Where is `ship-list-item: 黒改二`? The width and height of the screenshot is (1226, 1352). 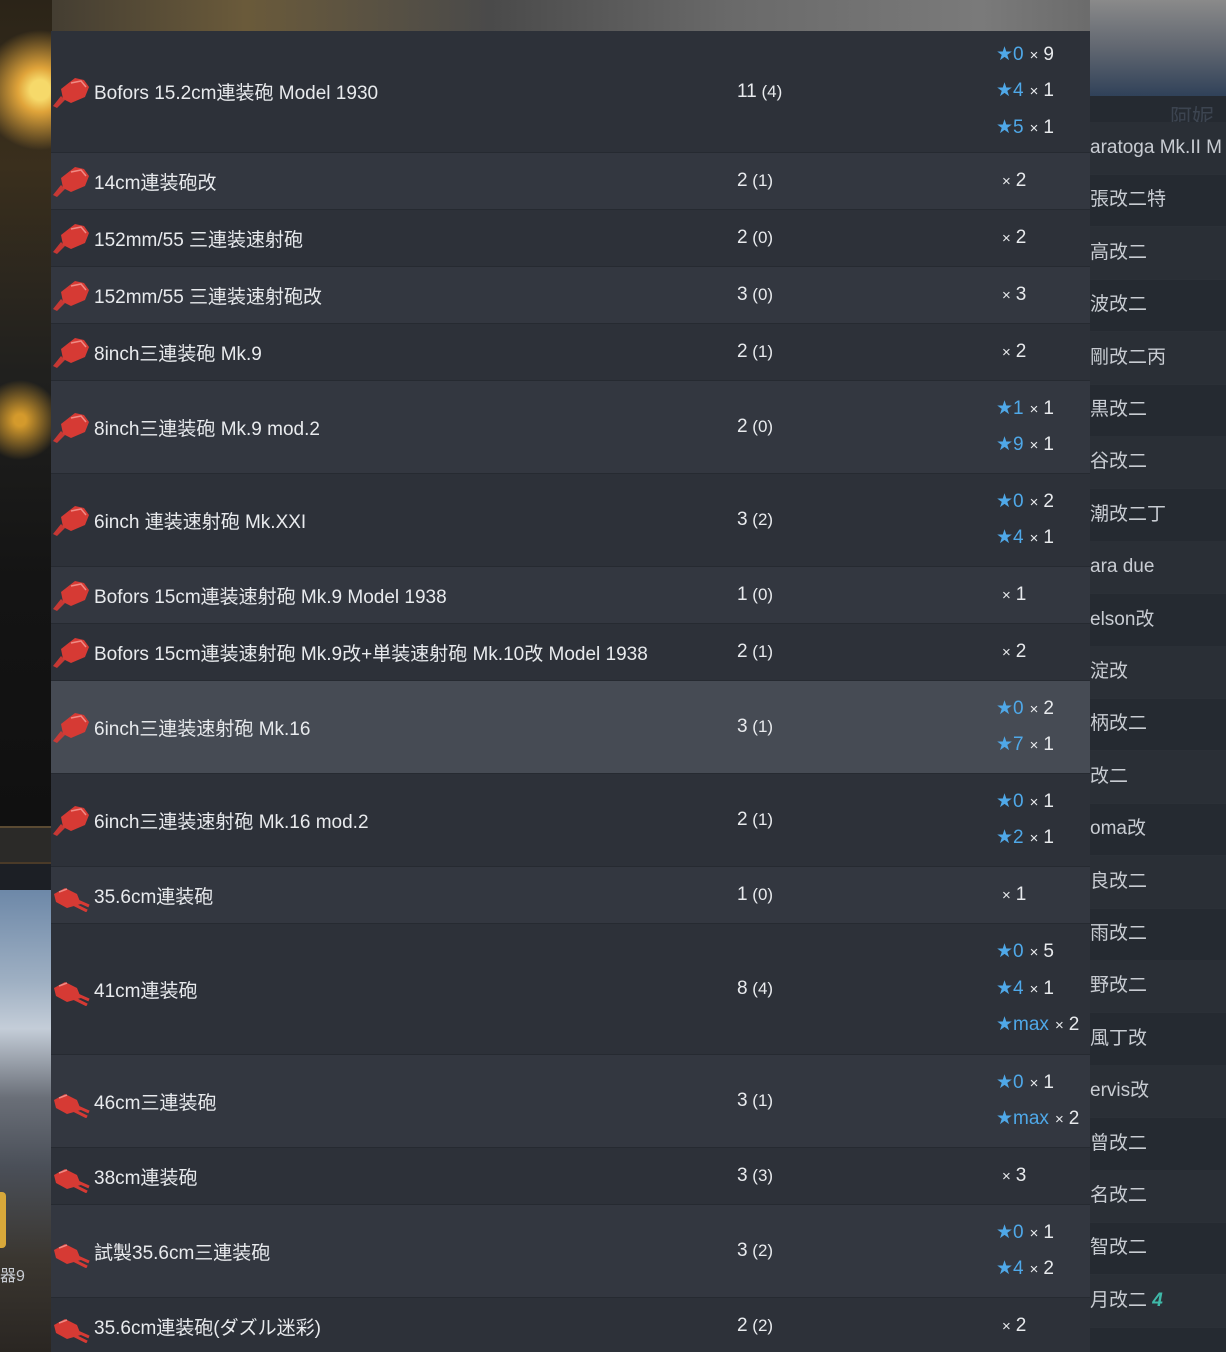
ship-list-item: 黒改二 is located at coordinates (1158, 410).